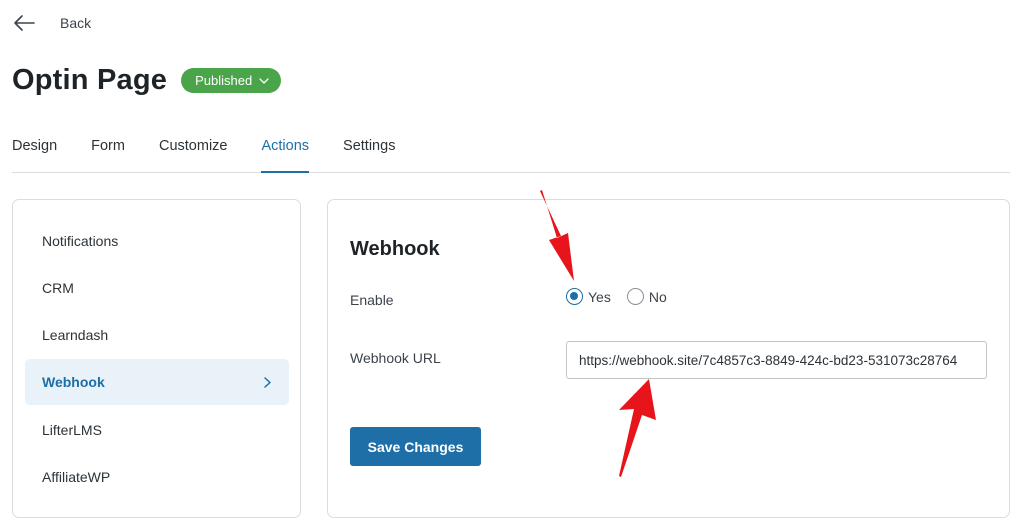 The width and height of the screenshot is (1024, 531). Describe the element at coordinates (193, 152) in the screenshot. I see `tab-customize: Customize` at that location.